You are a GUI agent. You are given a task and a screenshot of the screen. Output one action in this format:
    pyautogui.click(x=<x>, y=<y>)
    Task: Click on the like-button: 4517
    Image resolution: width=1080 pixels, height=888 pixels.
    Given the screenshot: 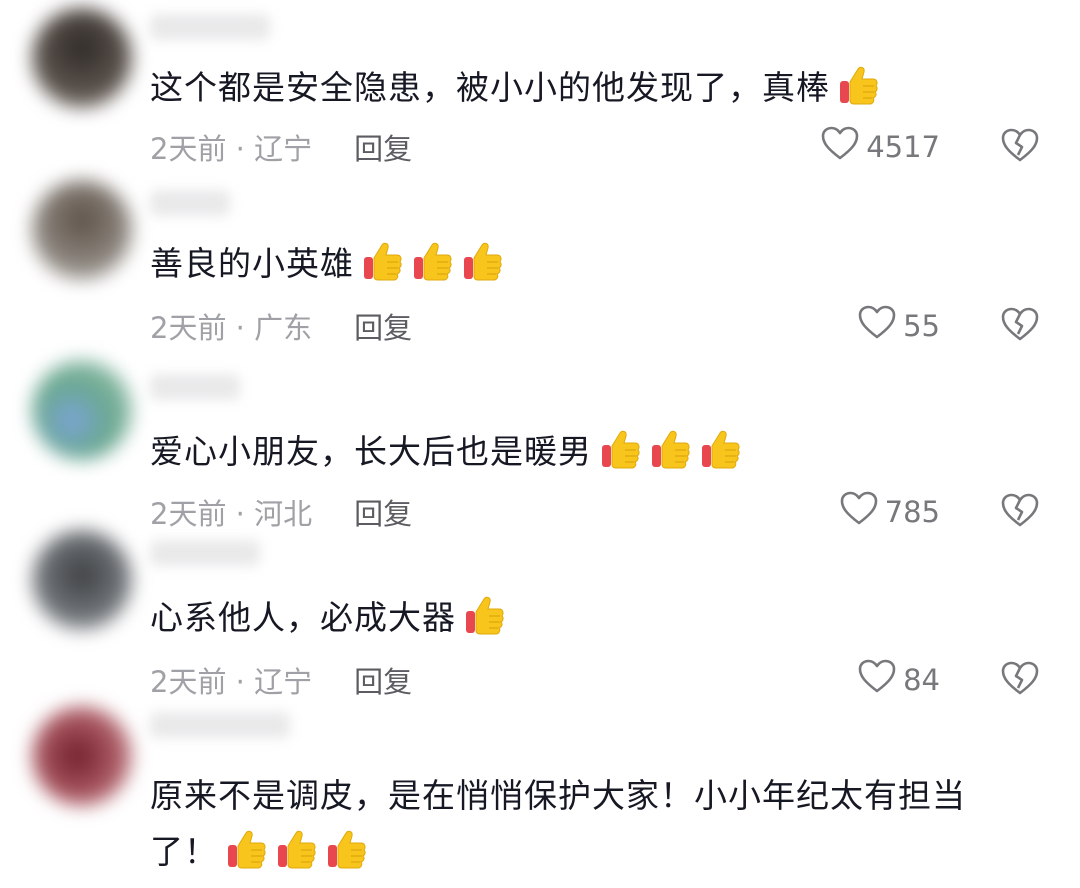 What is the action you would take?
    pyautogui.click(x=880, y=146)
    